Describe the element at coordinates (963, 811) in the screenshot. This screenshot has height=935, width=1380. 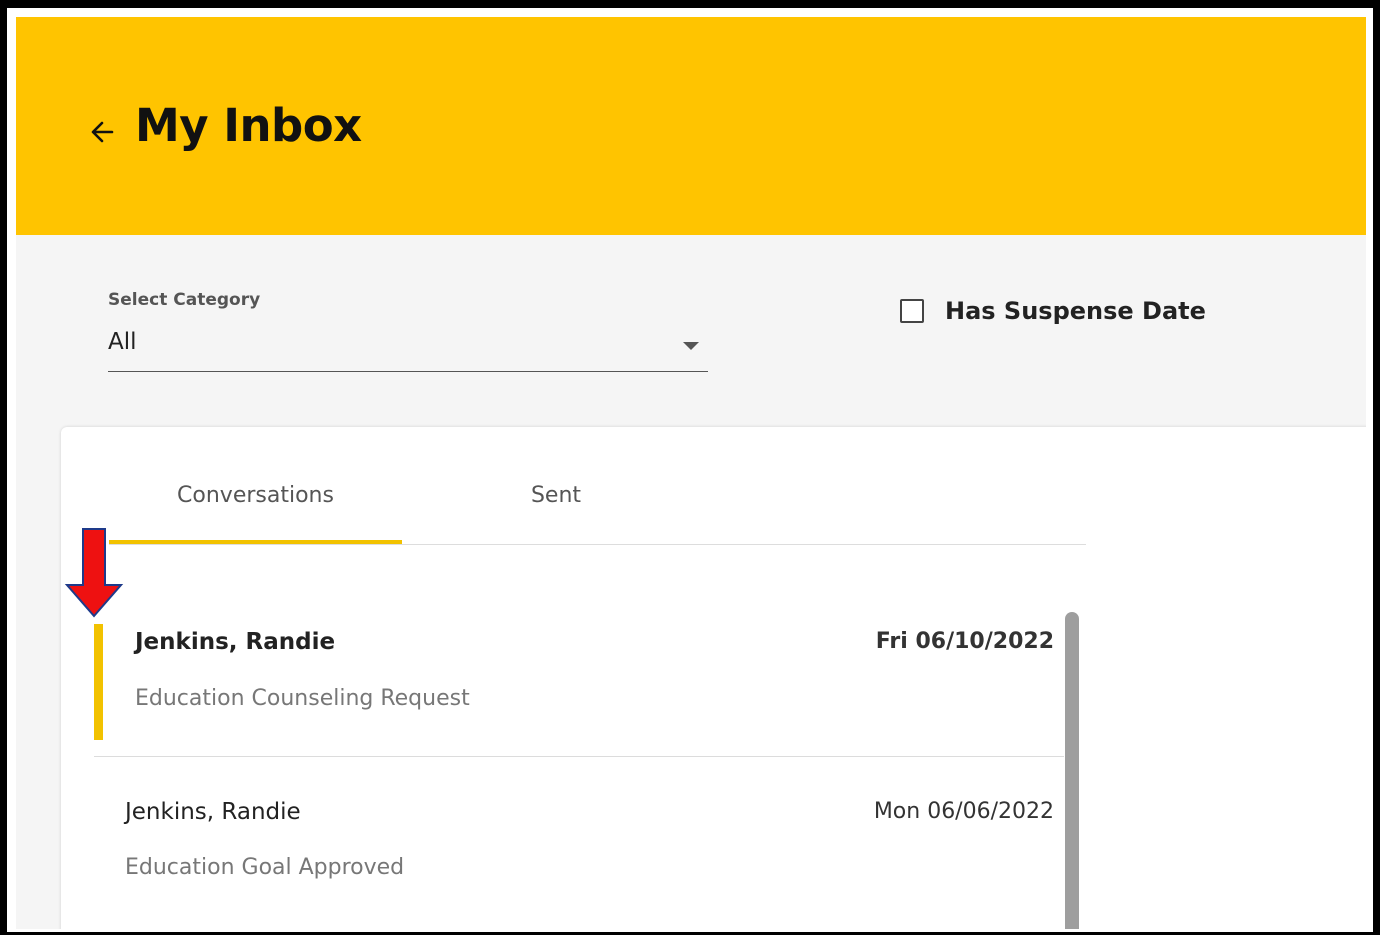
I see `message-date: Mon 06/06/2022` at that location.